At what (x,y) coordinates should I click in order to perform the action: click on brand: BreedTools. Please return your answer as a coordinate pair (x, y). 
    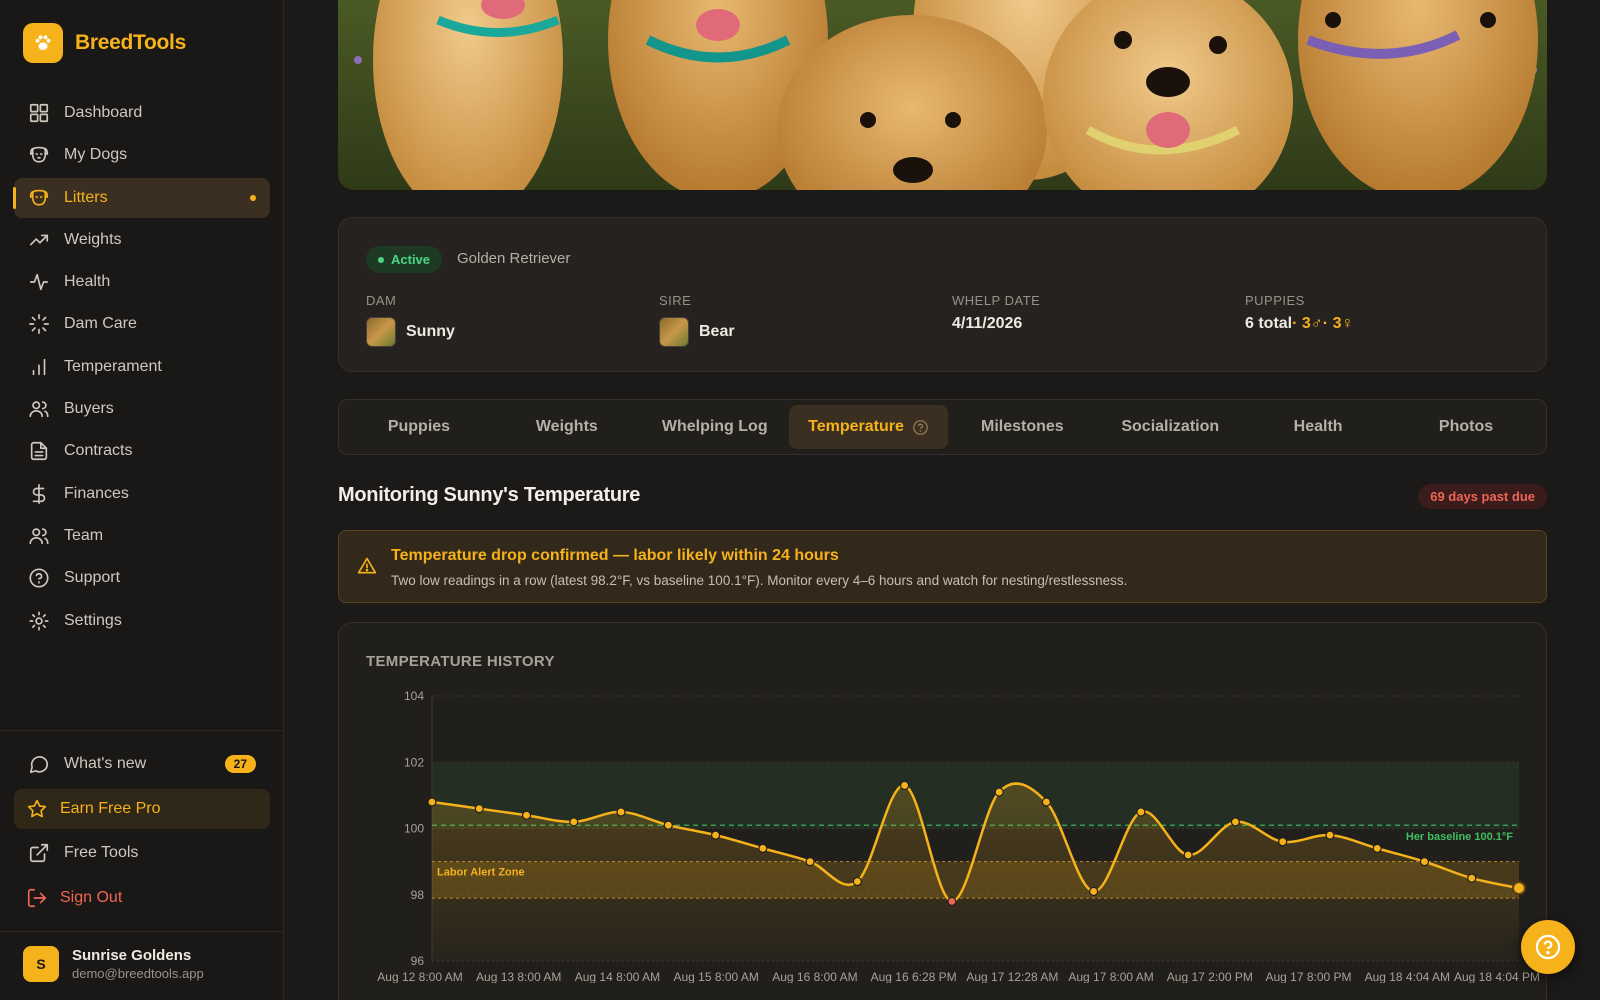
    Looking at the image, I should click on (104, 43).